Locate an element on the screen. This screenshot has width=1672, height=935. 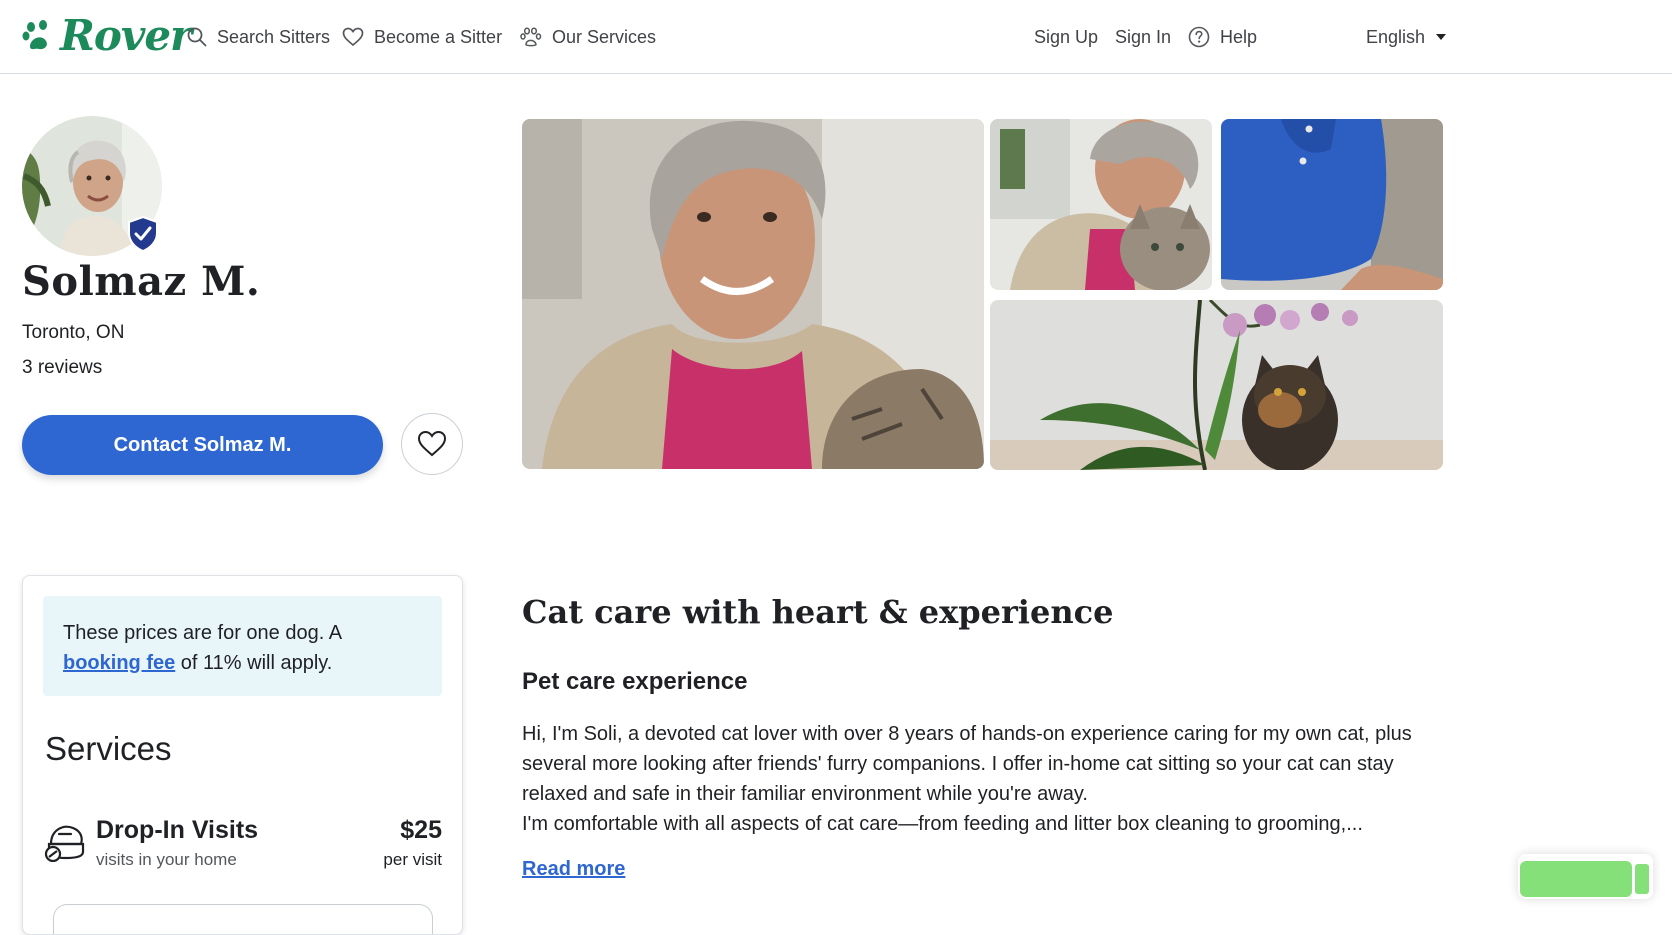
service-price: $25 is located at coordinates (421, 830).